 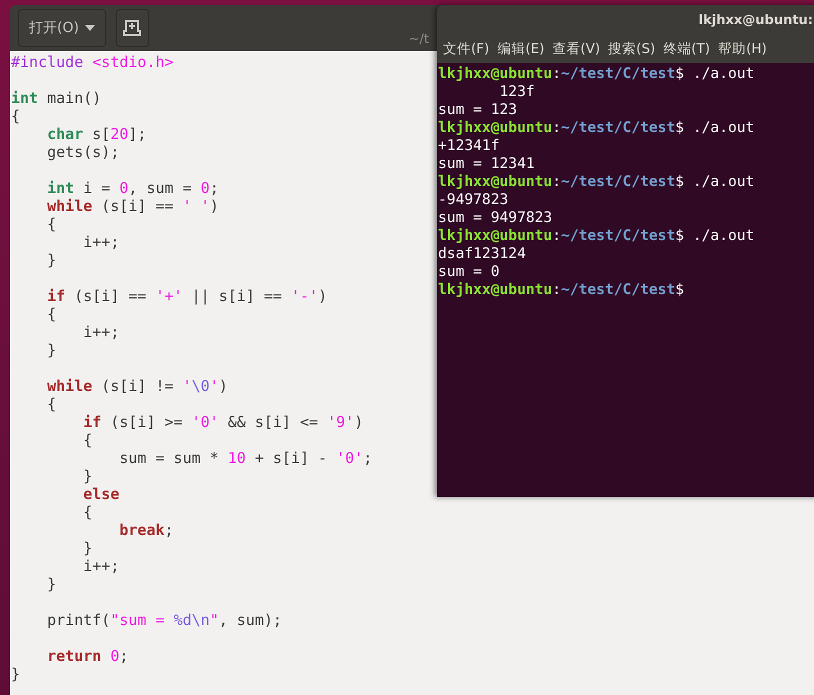 What do you see at coordinates (469, 272) in the screenshot?
I see `terminal-output: sum = 0` at bounding box center [469, 272].